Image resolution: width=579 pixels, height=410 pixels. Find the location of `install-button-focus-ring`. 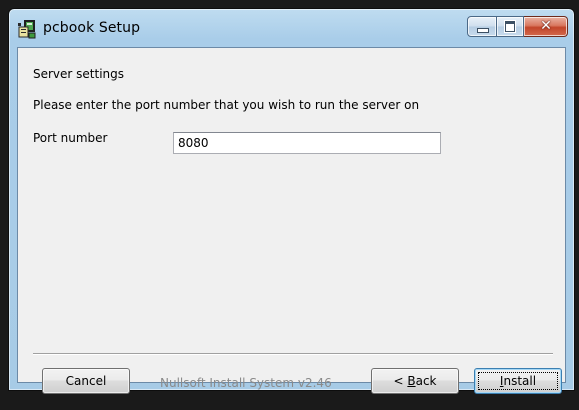

install-button-focus-ring is located at coordinates (518, 381).